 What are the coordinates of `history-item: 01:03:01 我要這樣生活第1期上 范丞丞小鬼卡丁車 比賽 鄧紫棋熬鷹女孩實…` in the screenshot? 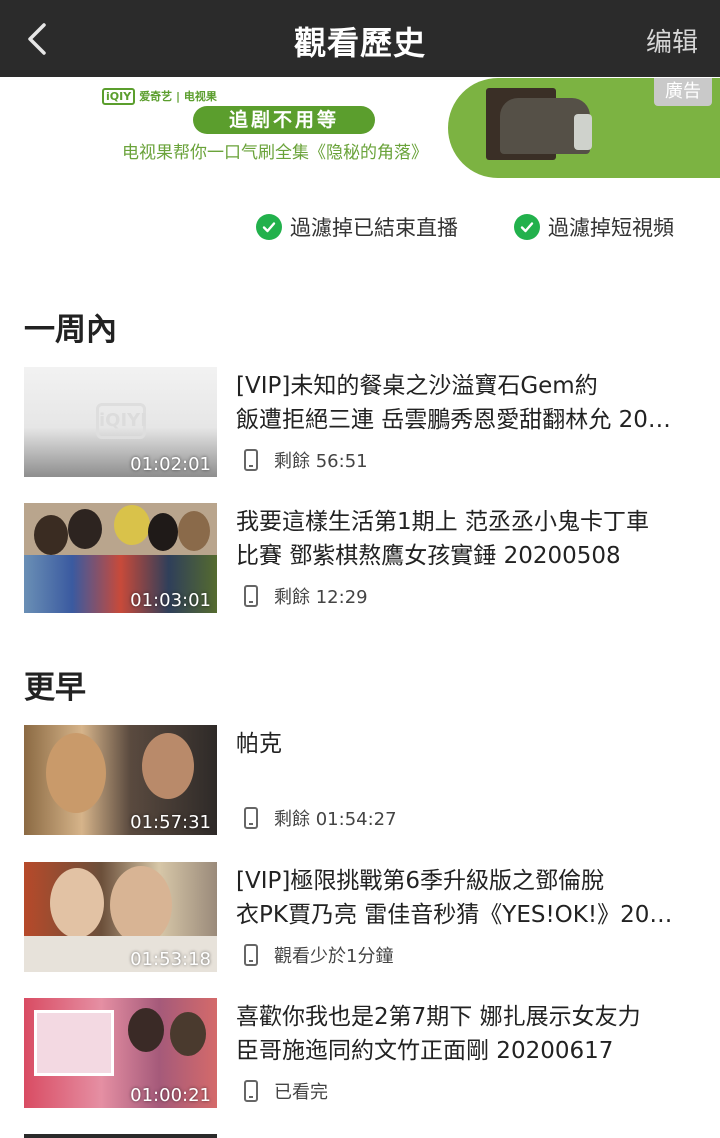 It's located at (372, 558).